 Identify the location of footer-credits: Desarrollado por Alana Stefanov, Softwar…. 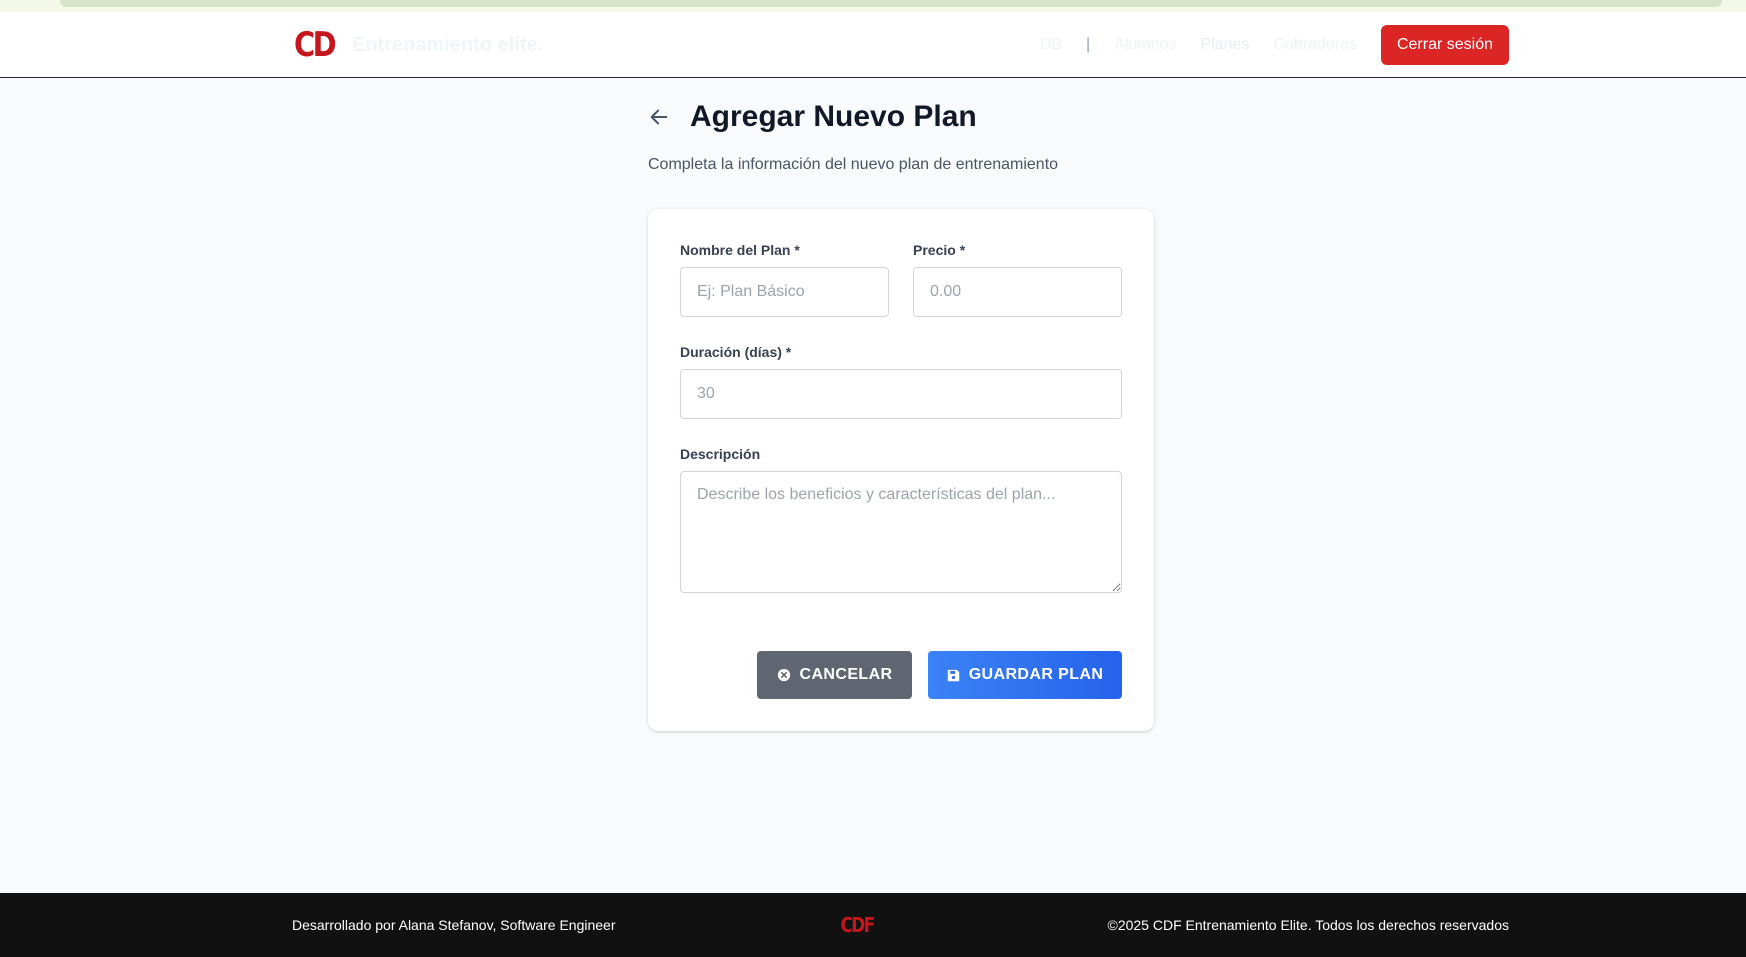
(454, 925).